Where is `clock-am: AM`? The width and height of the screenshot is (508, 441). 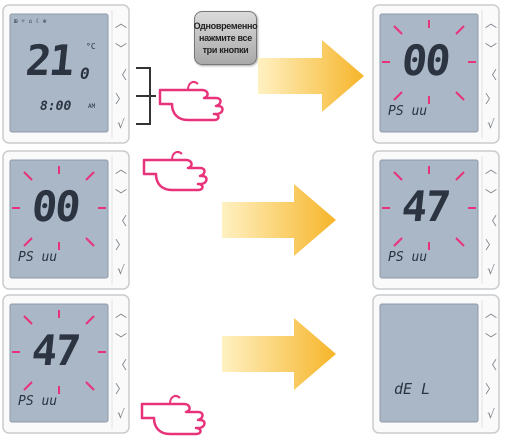
clock-am: AM is located at coordinates (92, 106).